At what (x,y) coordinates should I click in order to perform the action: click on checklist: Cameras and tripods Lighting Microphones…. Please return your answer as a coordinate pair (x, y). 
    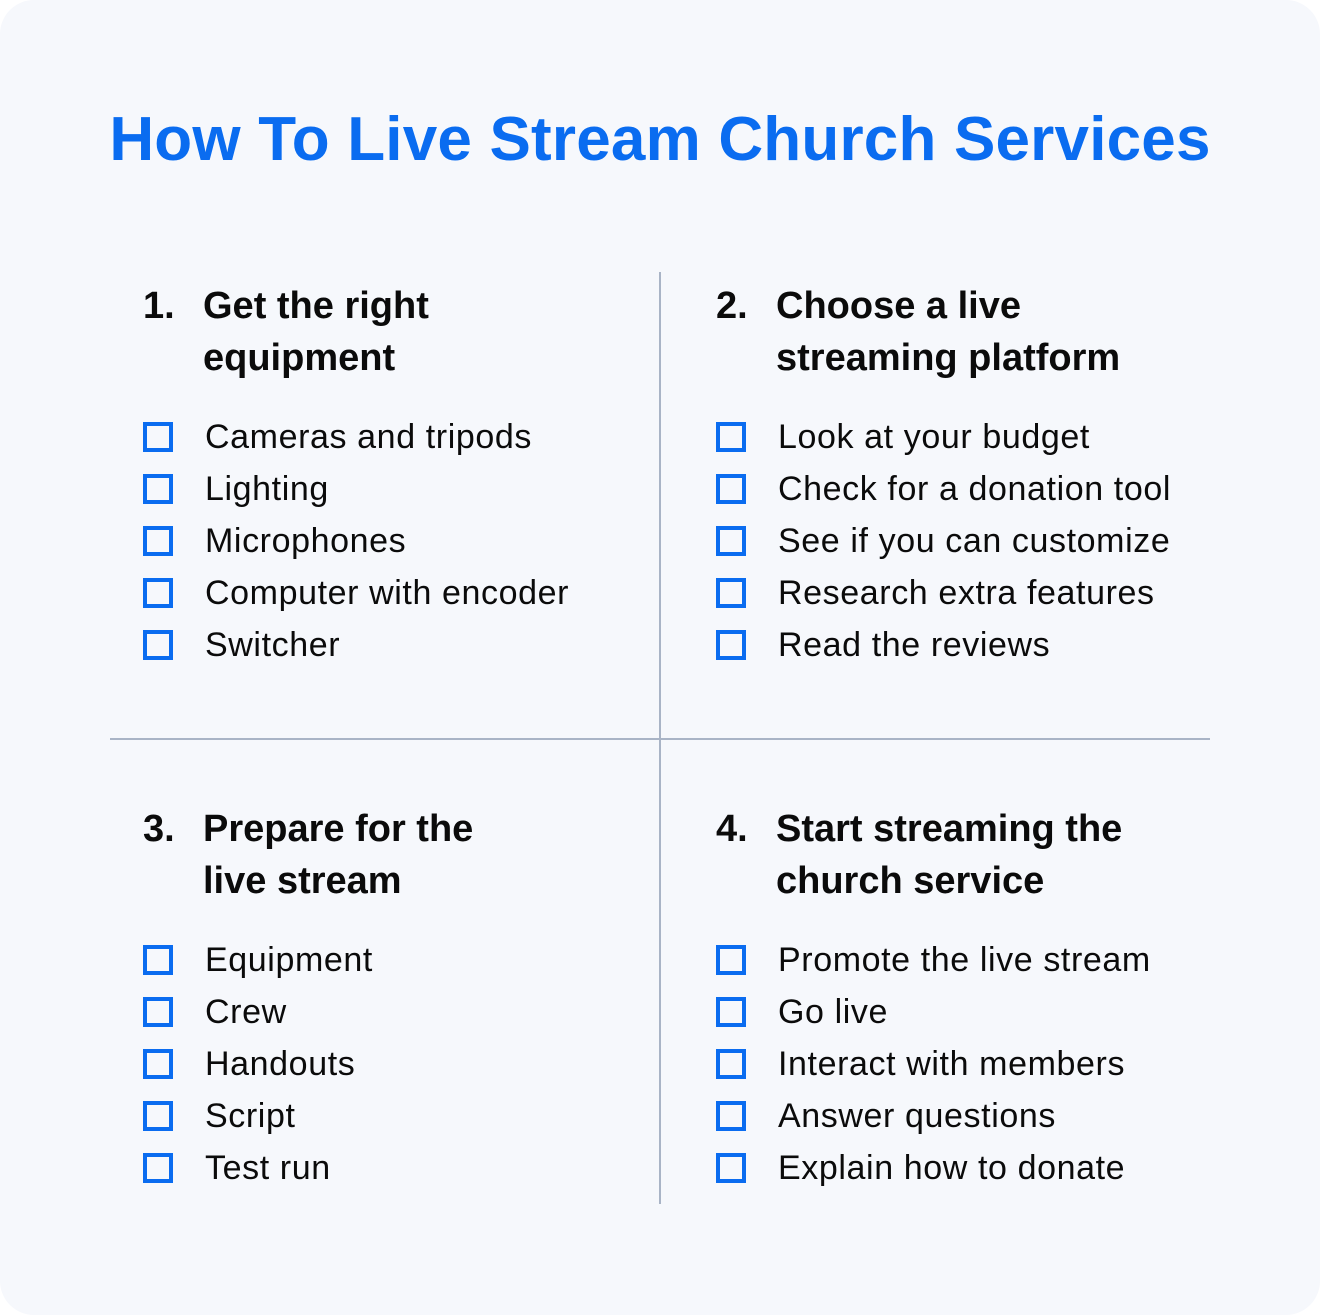
    Looking at the image, I should click on (356, 541).